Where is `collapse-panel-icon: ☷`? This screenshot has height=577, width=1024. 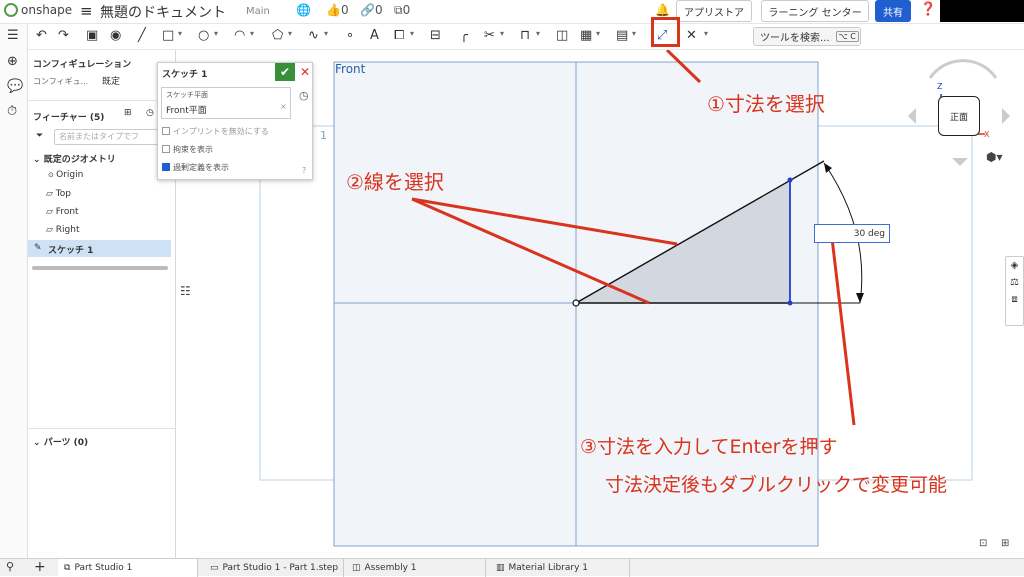
collapse-panel-icon: ☷ is located at coordinates (185, 291).